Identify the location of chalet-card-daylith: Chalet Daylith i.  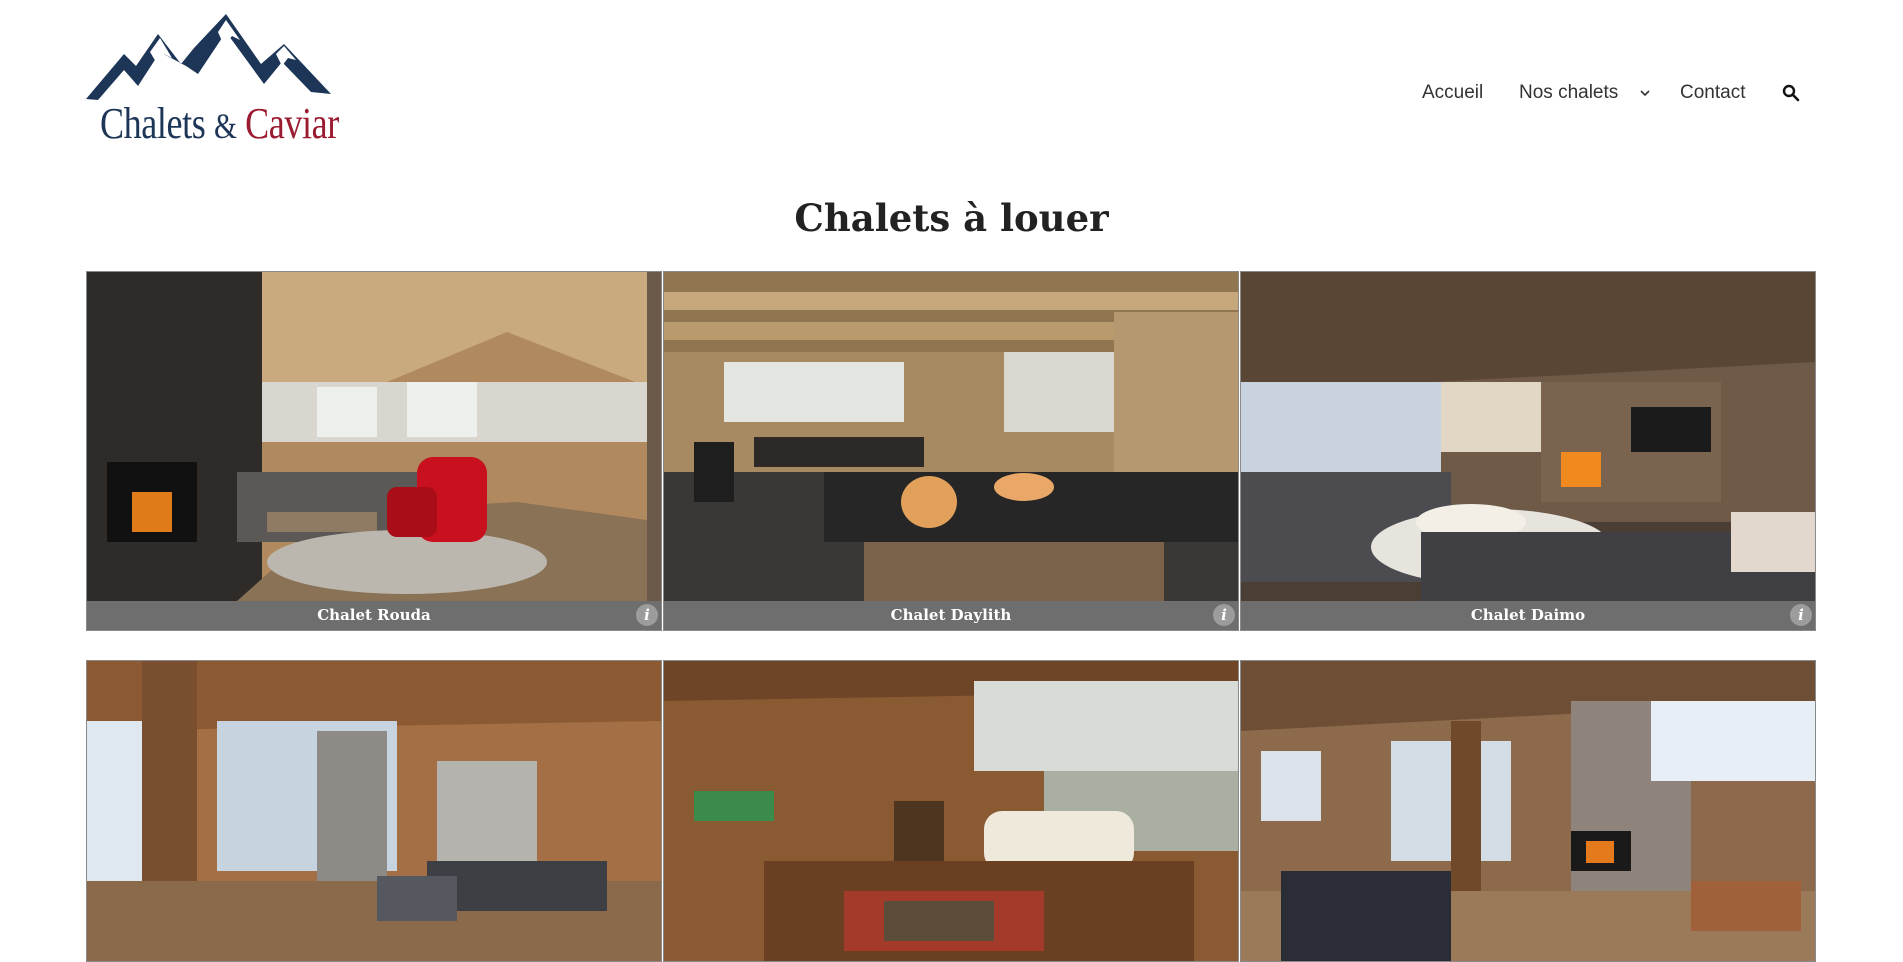
(951, 451).